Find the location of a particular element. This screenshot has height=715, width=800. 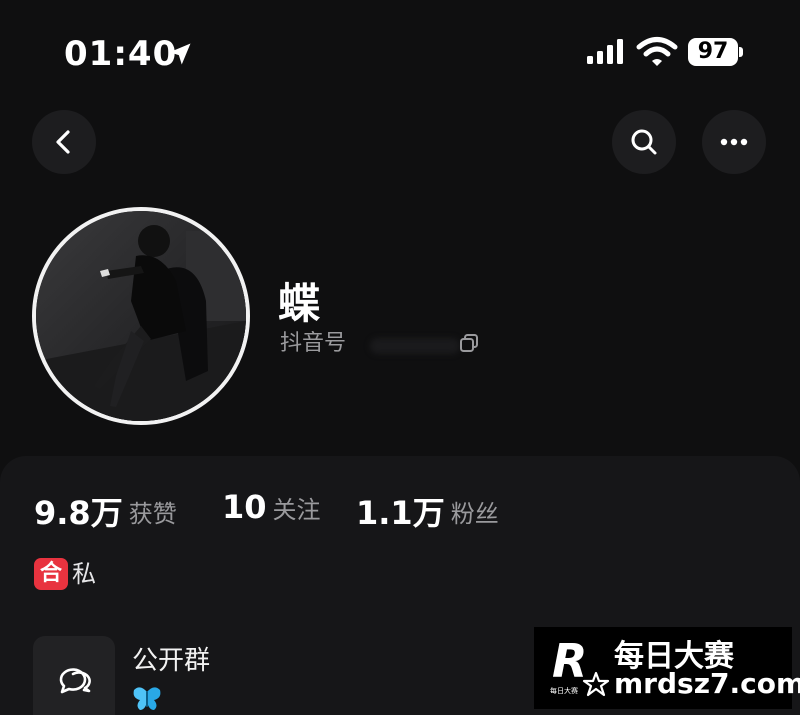

battery-indicator: 97 is located at coordinates (716, 52).